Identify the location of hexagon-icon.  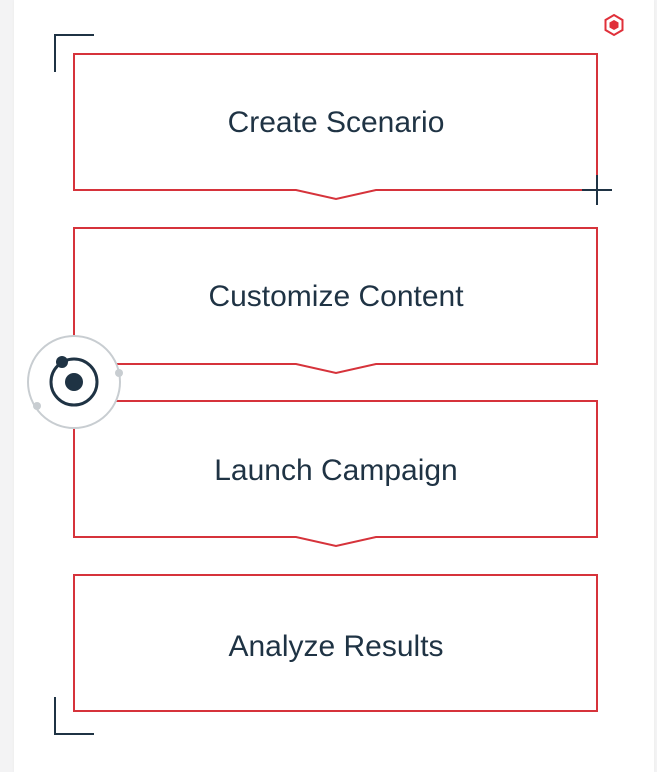
(614, 25).